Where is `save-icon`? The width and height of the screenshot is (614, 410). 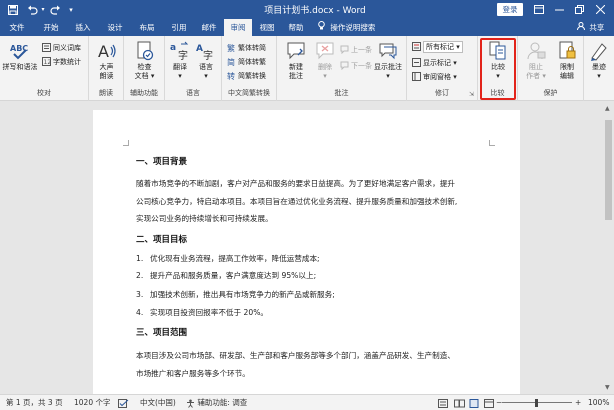 save-icon is located at coordinates (13, 9).